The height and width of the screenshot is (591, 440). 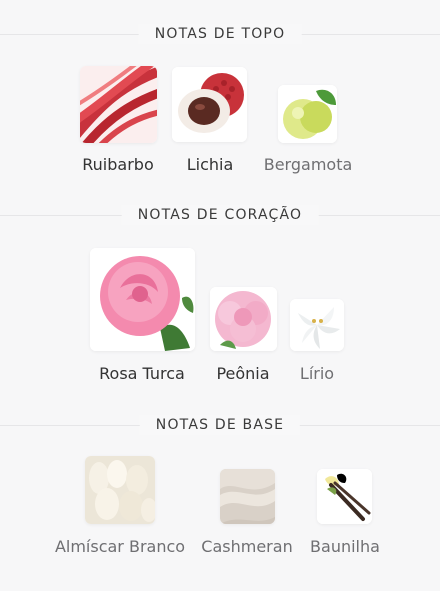 What do you see at coordinates (243, 319) in the screenshot?
I see `peony-icon` at bounding box center [243, 319].